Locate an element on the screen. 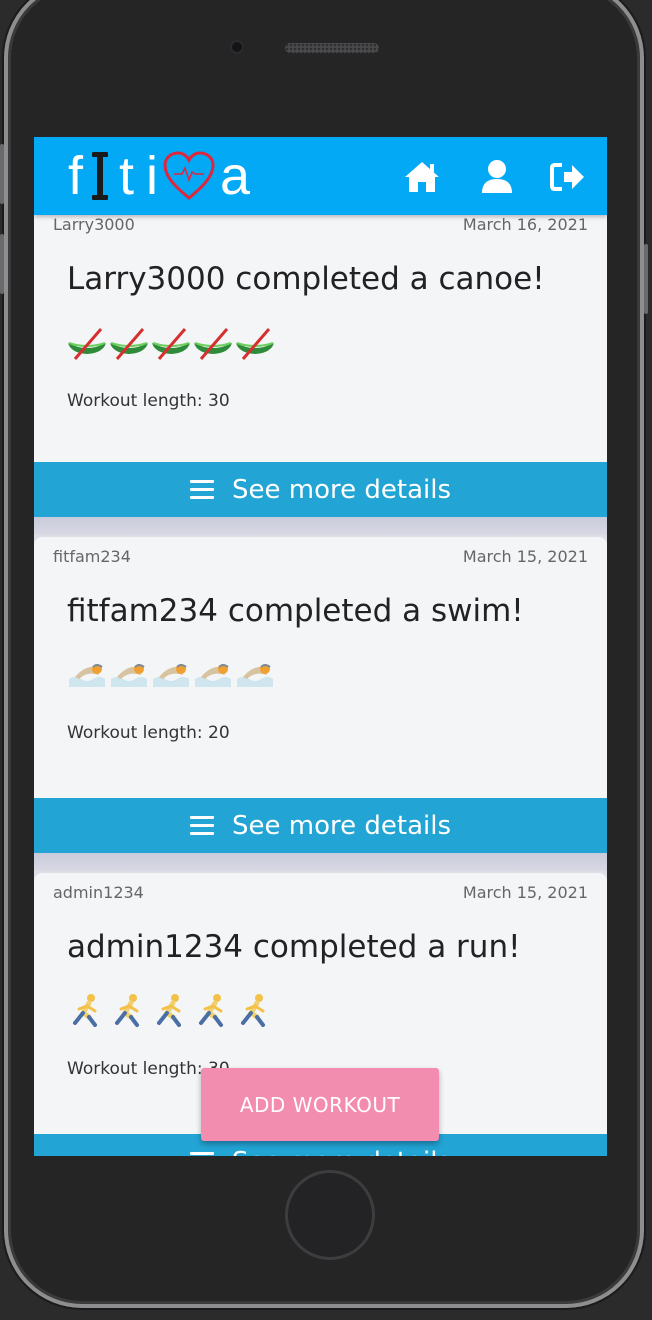  card-username: admin1234 is located at coordinates (98, 892).